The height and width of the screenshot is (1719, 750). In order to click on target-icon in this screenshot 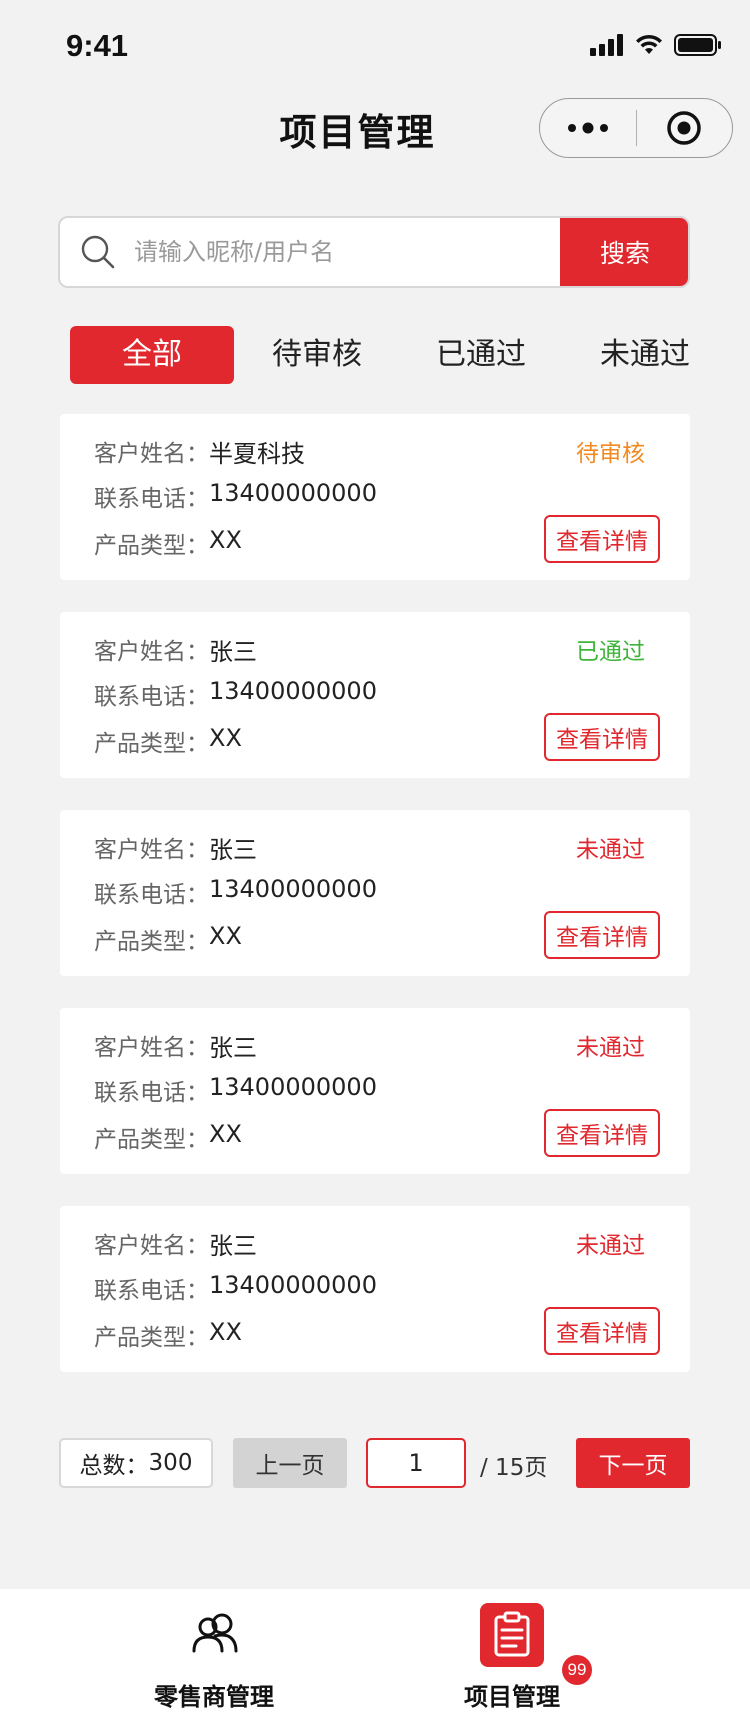, I will do `click(684, 128)`.